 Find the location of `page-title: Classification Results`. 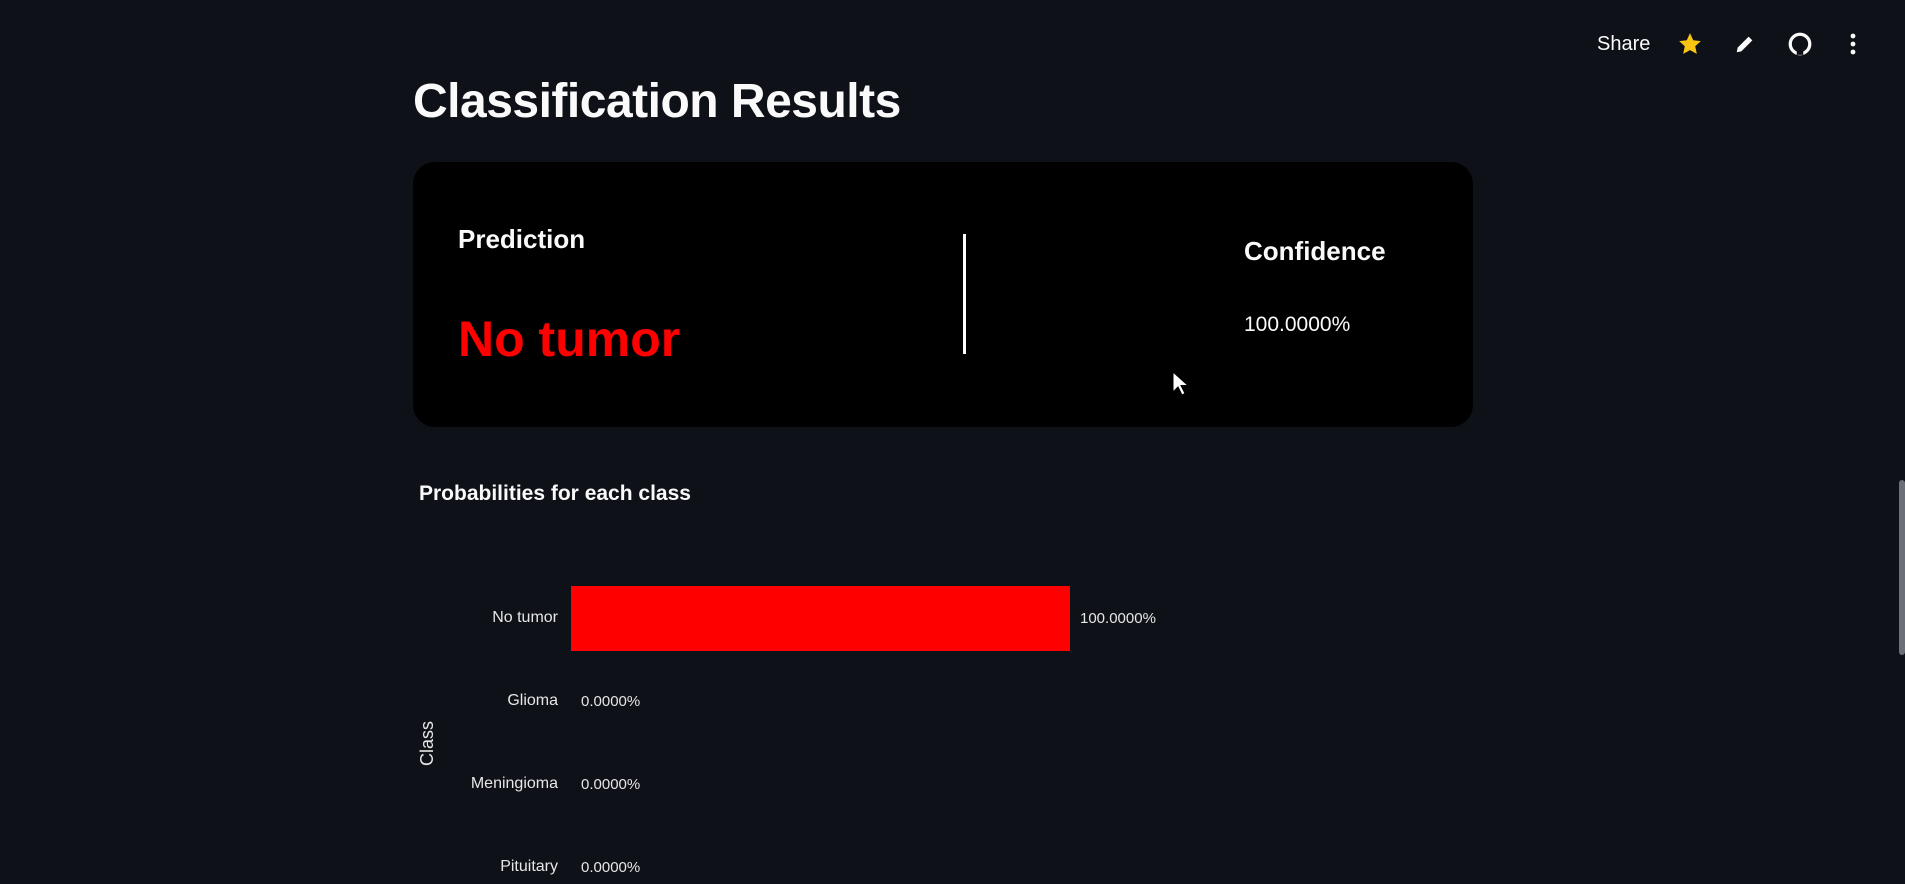

page-title: Classification Results is located at coordinates (657, 101).